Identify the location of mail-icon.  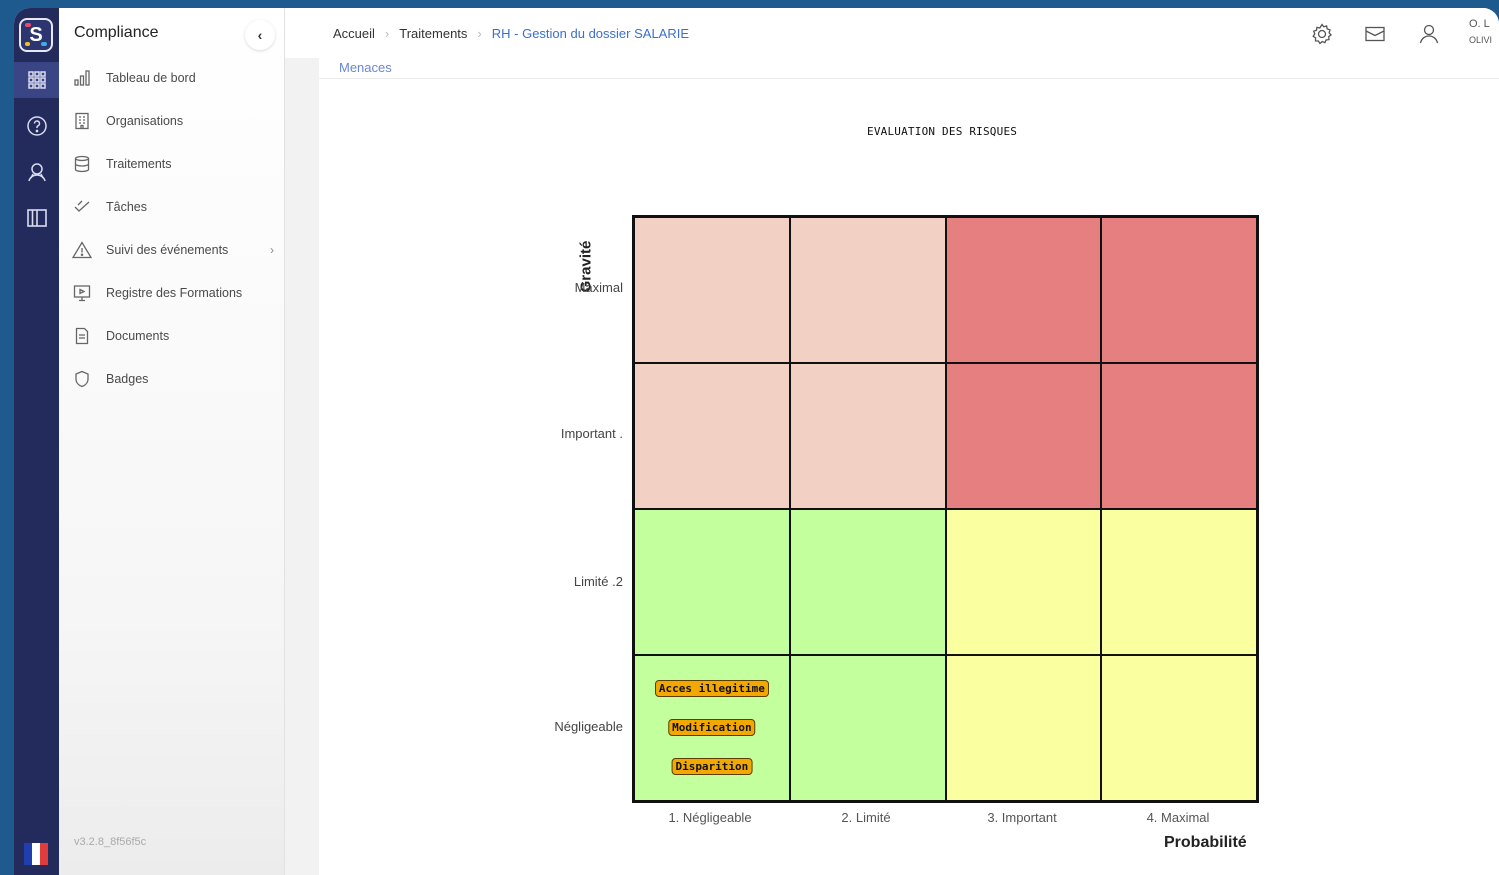
(1375, 34).